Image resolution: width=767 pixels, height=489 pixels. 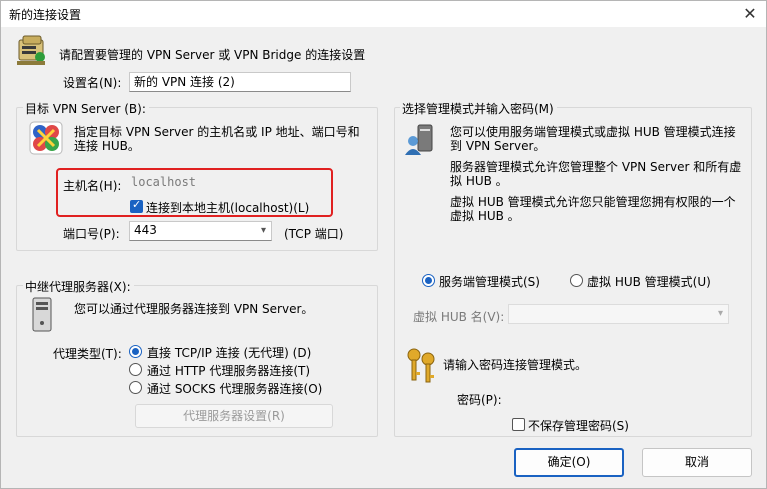 I want to click on admin-desc1-line2: 到 VPN Server。, so click(x=498, y=146).